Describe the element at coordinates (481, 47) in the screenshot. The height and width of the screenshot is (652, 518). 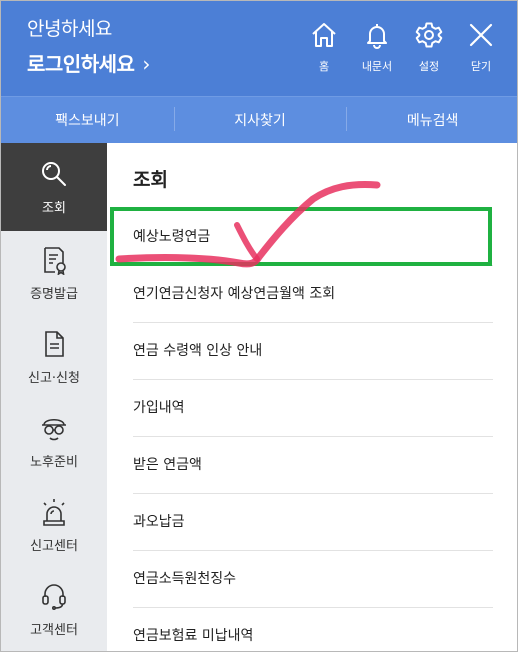
I see `close-button: 닫기` at that location.